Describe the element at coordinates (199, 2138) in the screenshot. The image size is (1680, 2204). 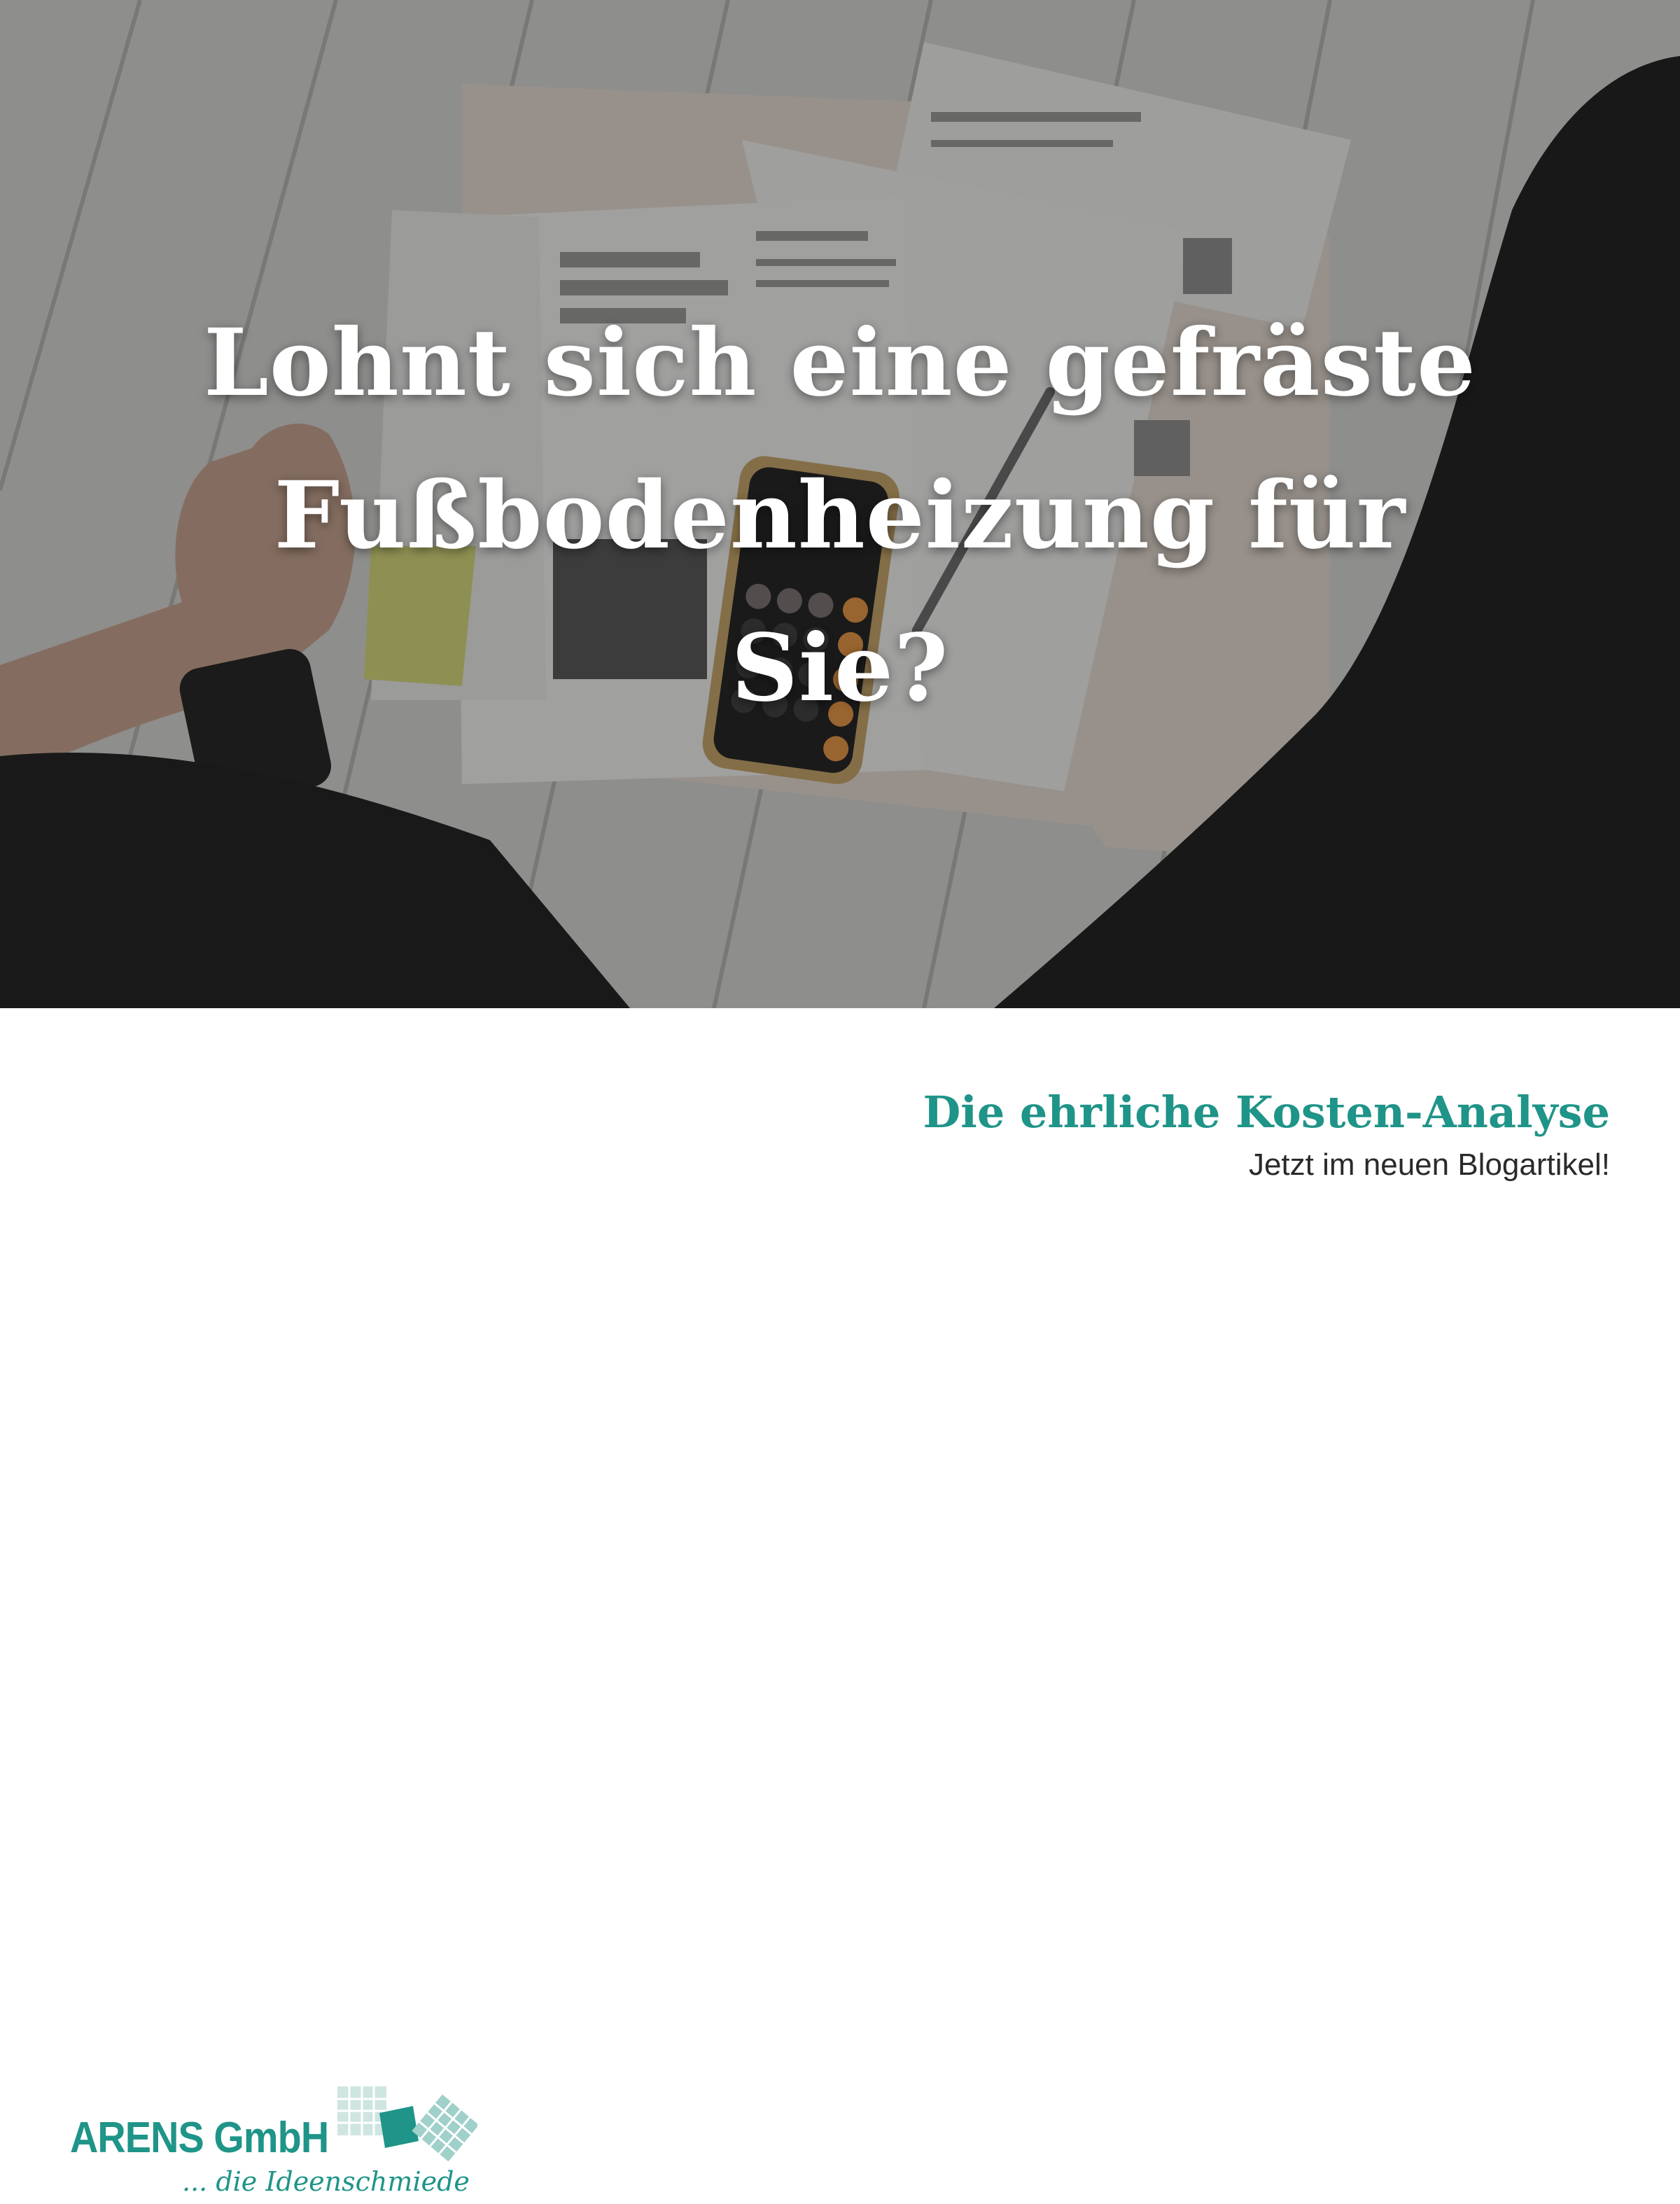
I see `logo-name: ARENS GmbH` at that location.